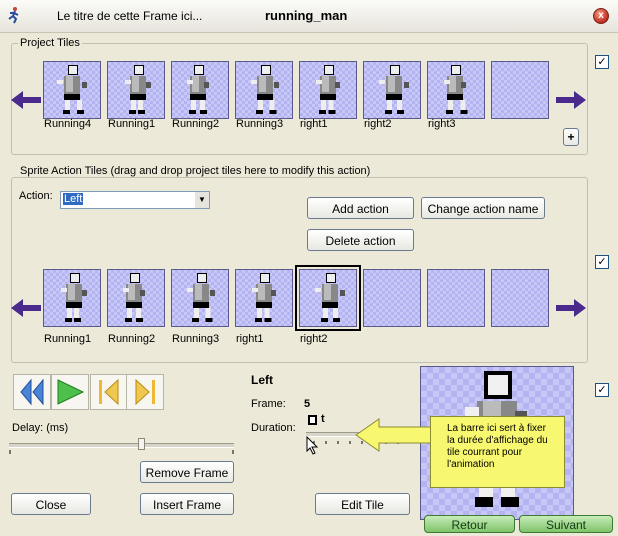 This screenshot has height=536, width=618. What do you see at coordinates (262, 380) in the screenshot?
I see `current-action-name: Left` at bounding box center [262, 380].